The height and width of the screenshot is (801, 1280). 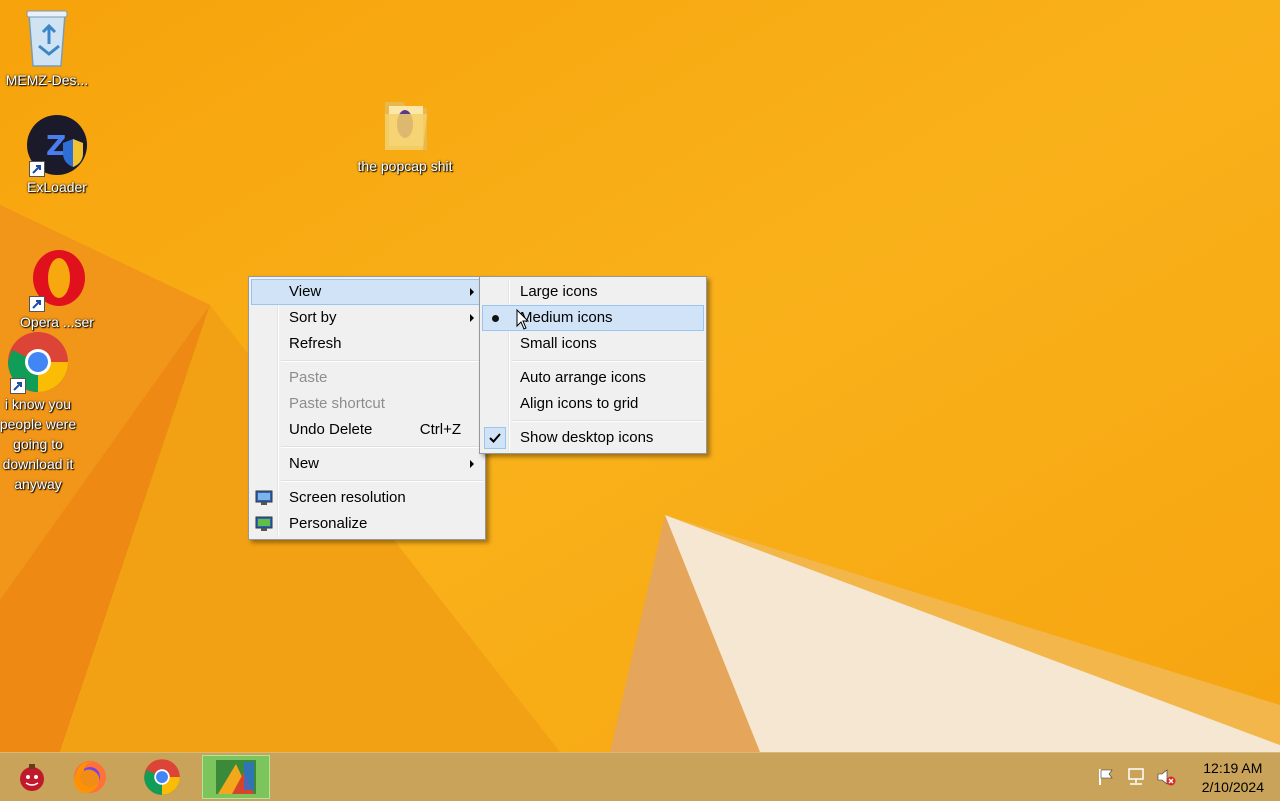 What do you see at coordinates (405, 166) in the screenshot?
I see `desktop-icon-label: the popcap shit` at bounding box center [405, 166].